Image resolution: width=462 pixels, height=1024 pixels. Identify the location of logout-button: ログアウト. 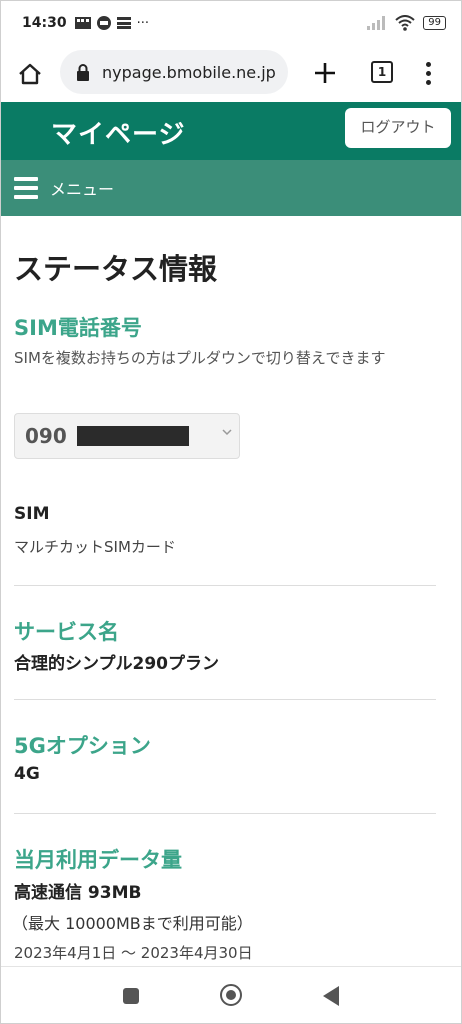
(398, 128).